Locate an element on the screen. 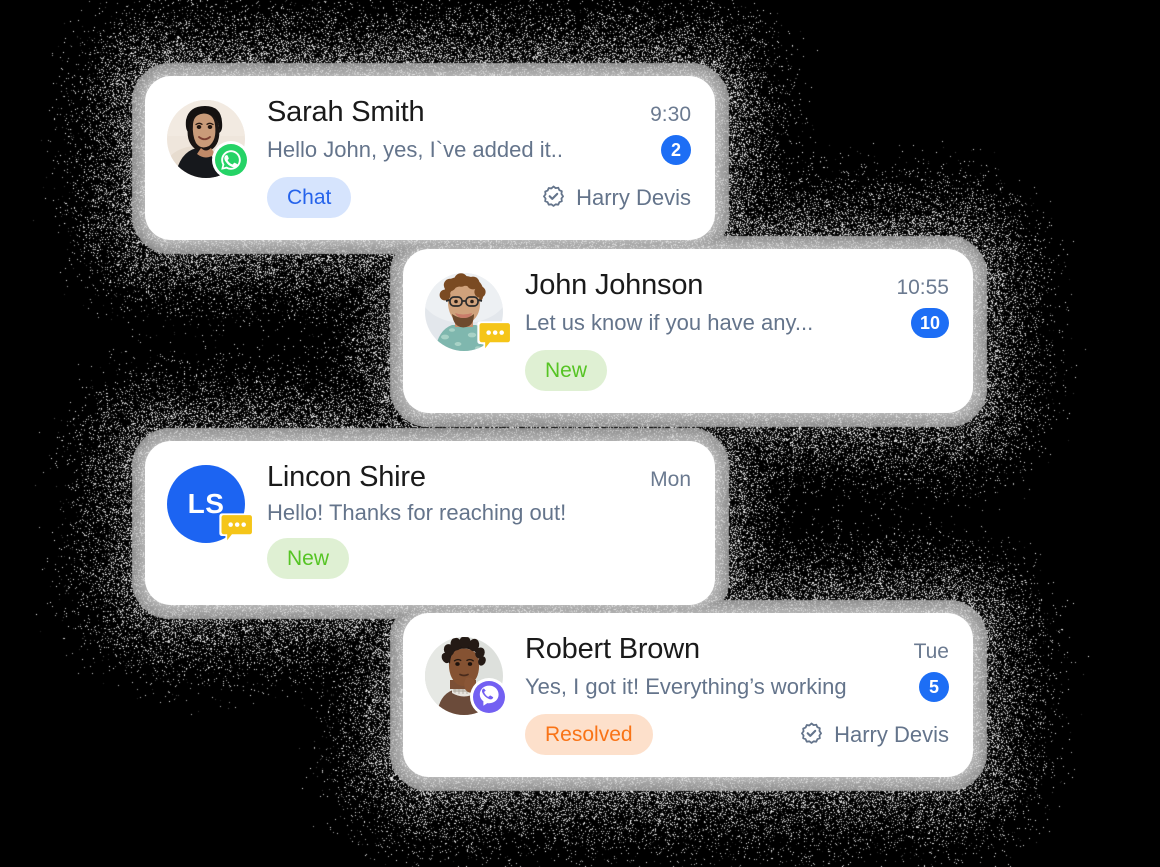 This screenshot has height=867, width=1160. unread-count-badge: 10 is located at coordinates (929, 323).